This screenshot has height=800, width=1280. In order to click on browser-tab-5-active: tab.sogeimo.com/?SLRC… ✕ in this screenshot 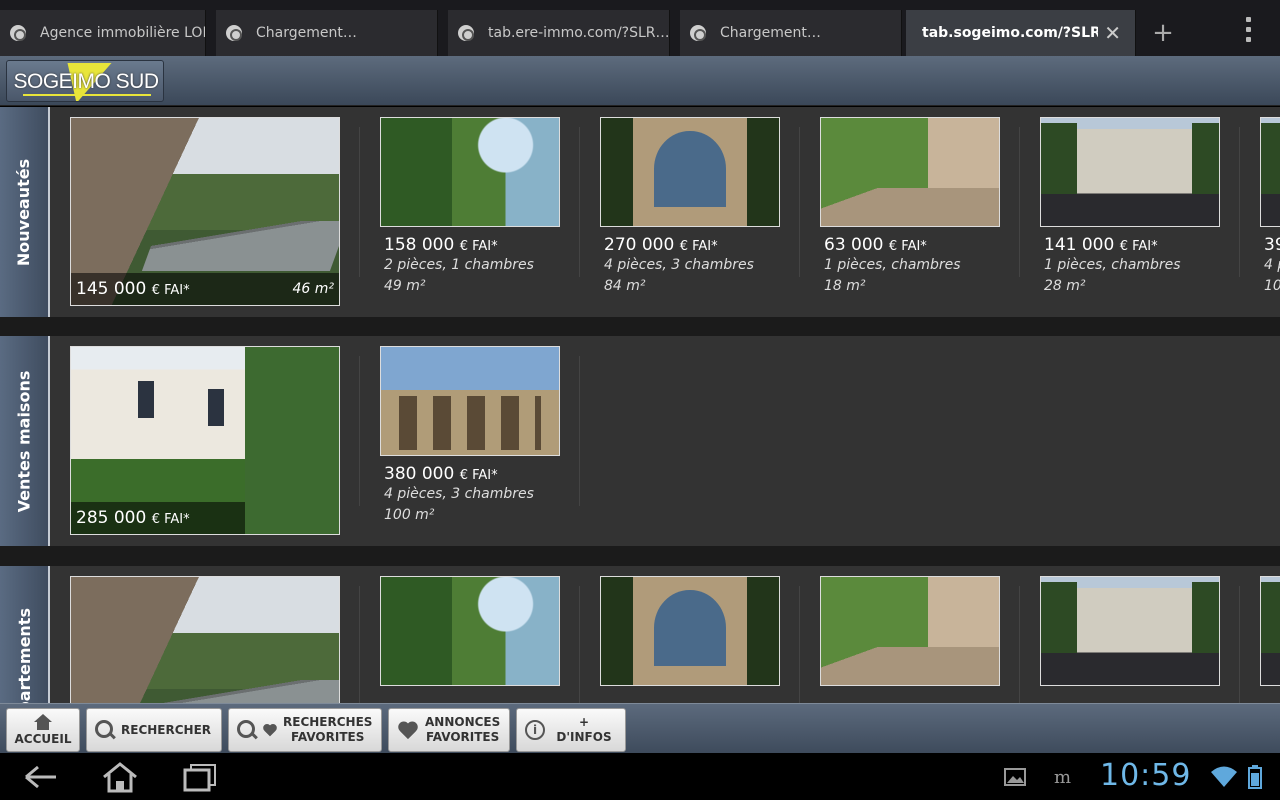, I will do `click(1021, 33)`.